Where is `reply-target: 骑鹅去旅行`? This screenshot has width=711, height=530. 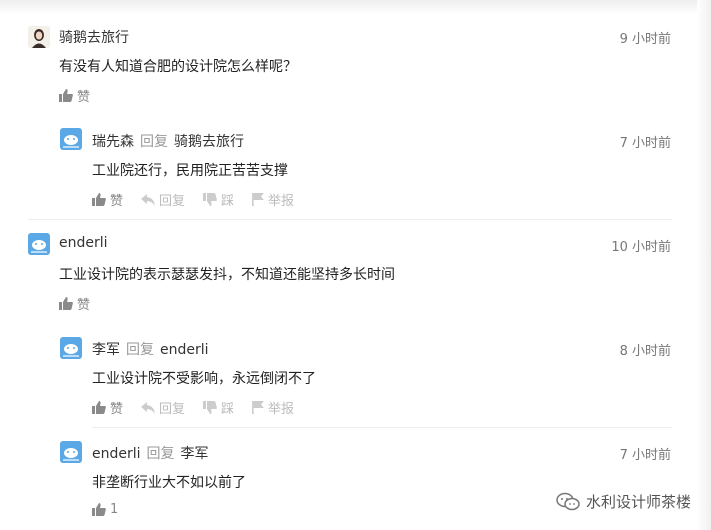
reply-target: 骑鹅去旅行 is located at coordinates (209, 142).